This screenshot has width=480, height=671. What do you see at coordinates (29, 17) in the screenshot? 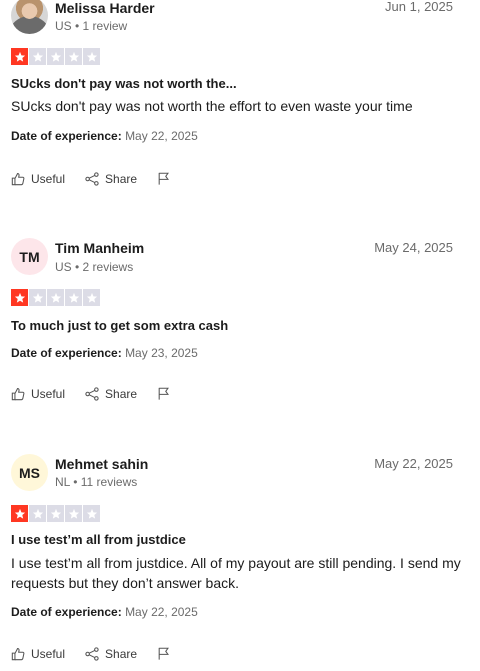
I see `avatar` at bounding box center [29, 17].